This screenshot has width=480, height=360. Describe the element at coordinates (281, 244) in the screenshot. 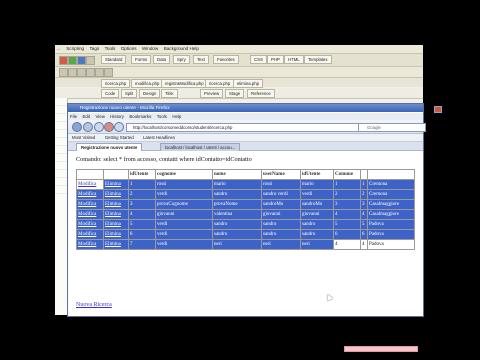

I see `table-cell: neri` at that location.